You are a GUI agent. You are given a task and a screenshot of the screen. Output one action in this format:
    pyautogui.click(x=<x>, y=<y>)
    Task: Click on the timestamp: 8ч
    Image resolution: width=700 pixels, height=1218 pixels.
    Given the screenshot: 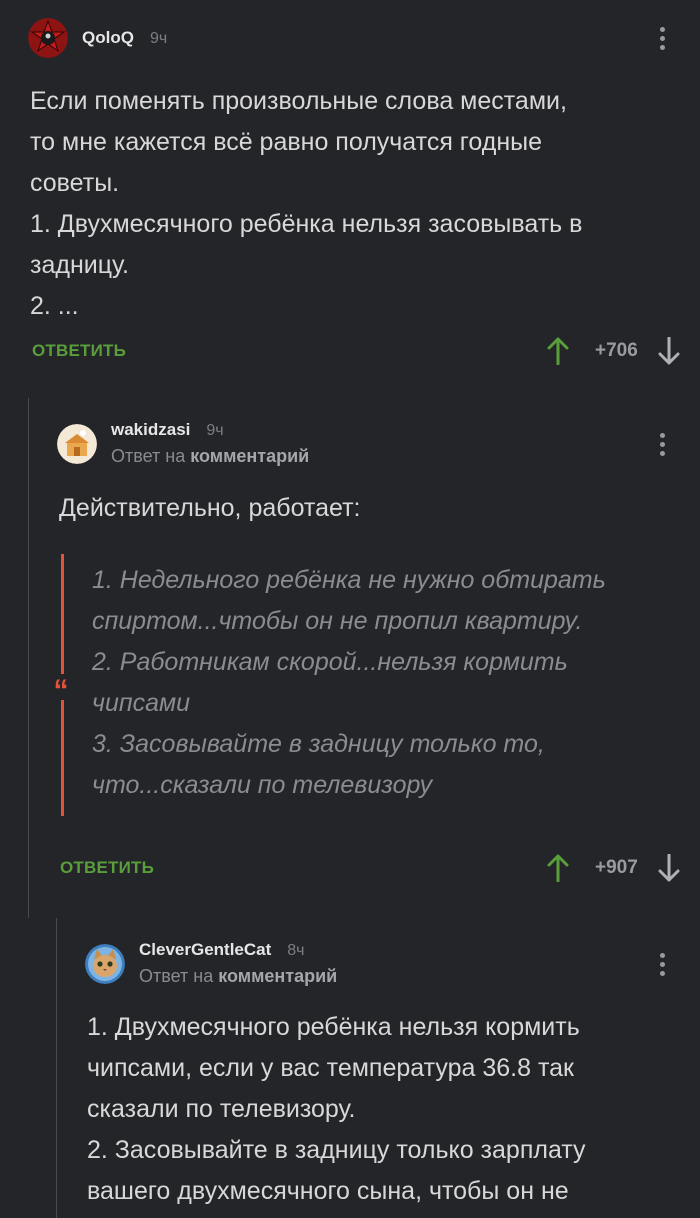 What is the action you would take?
    pyautogui.click(x=296, y=950)
    